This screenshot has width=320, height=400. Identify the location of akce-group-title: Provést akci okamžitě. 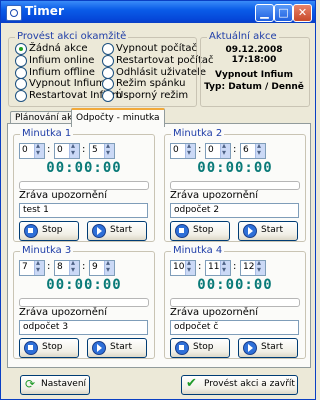
(72, 36).